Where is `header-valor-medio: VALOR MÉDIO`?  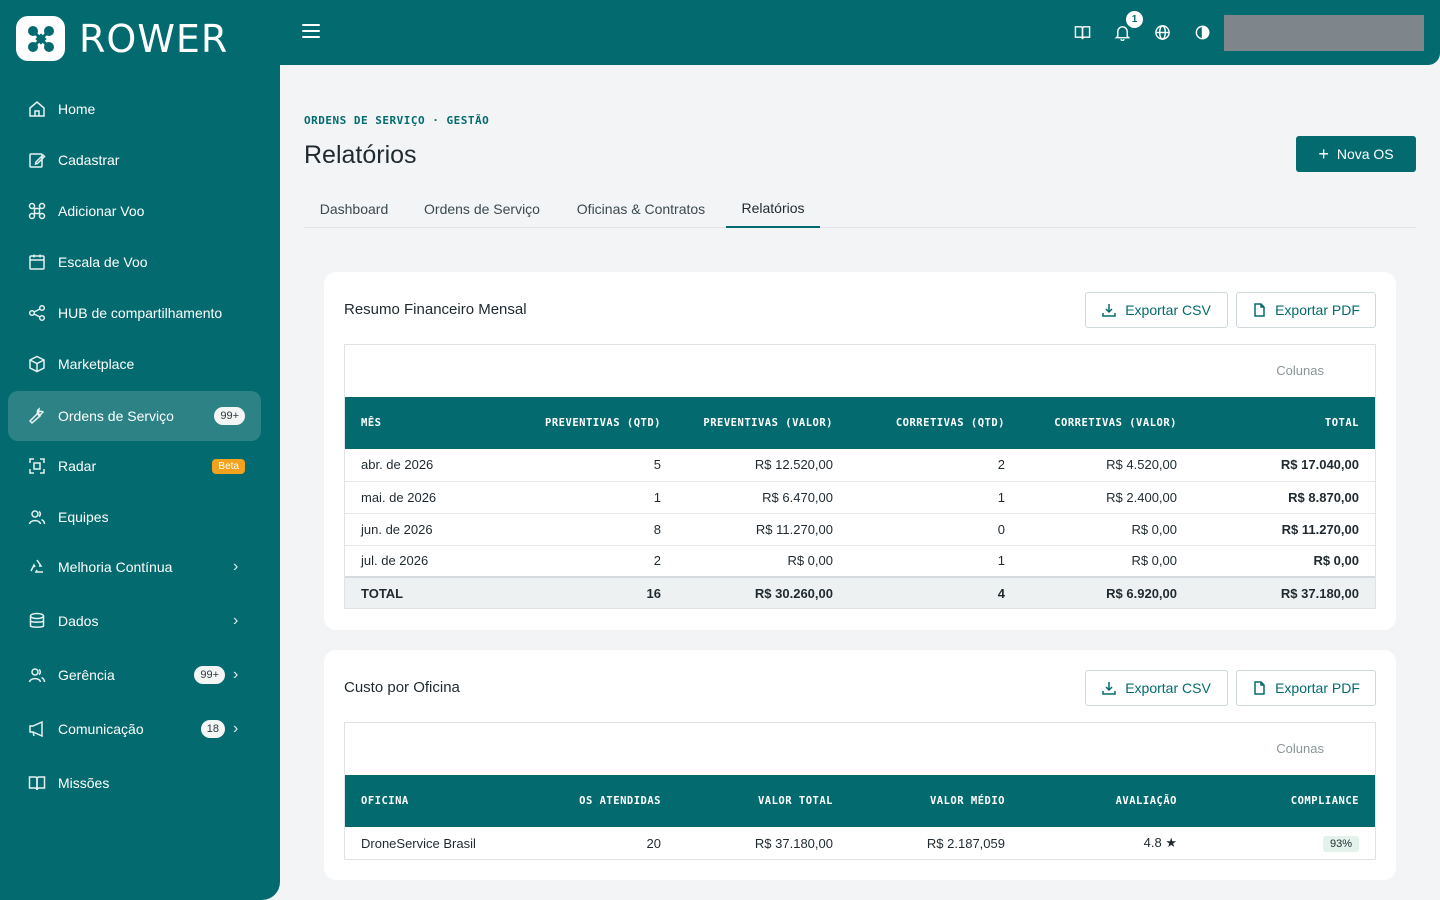
header-valor-medio: VALOR MÉDIO is located at coordinates (935, 801).